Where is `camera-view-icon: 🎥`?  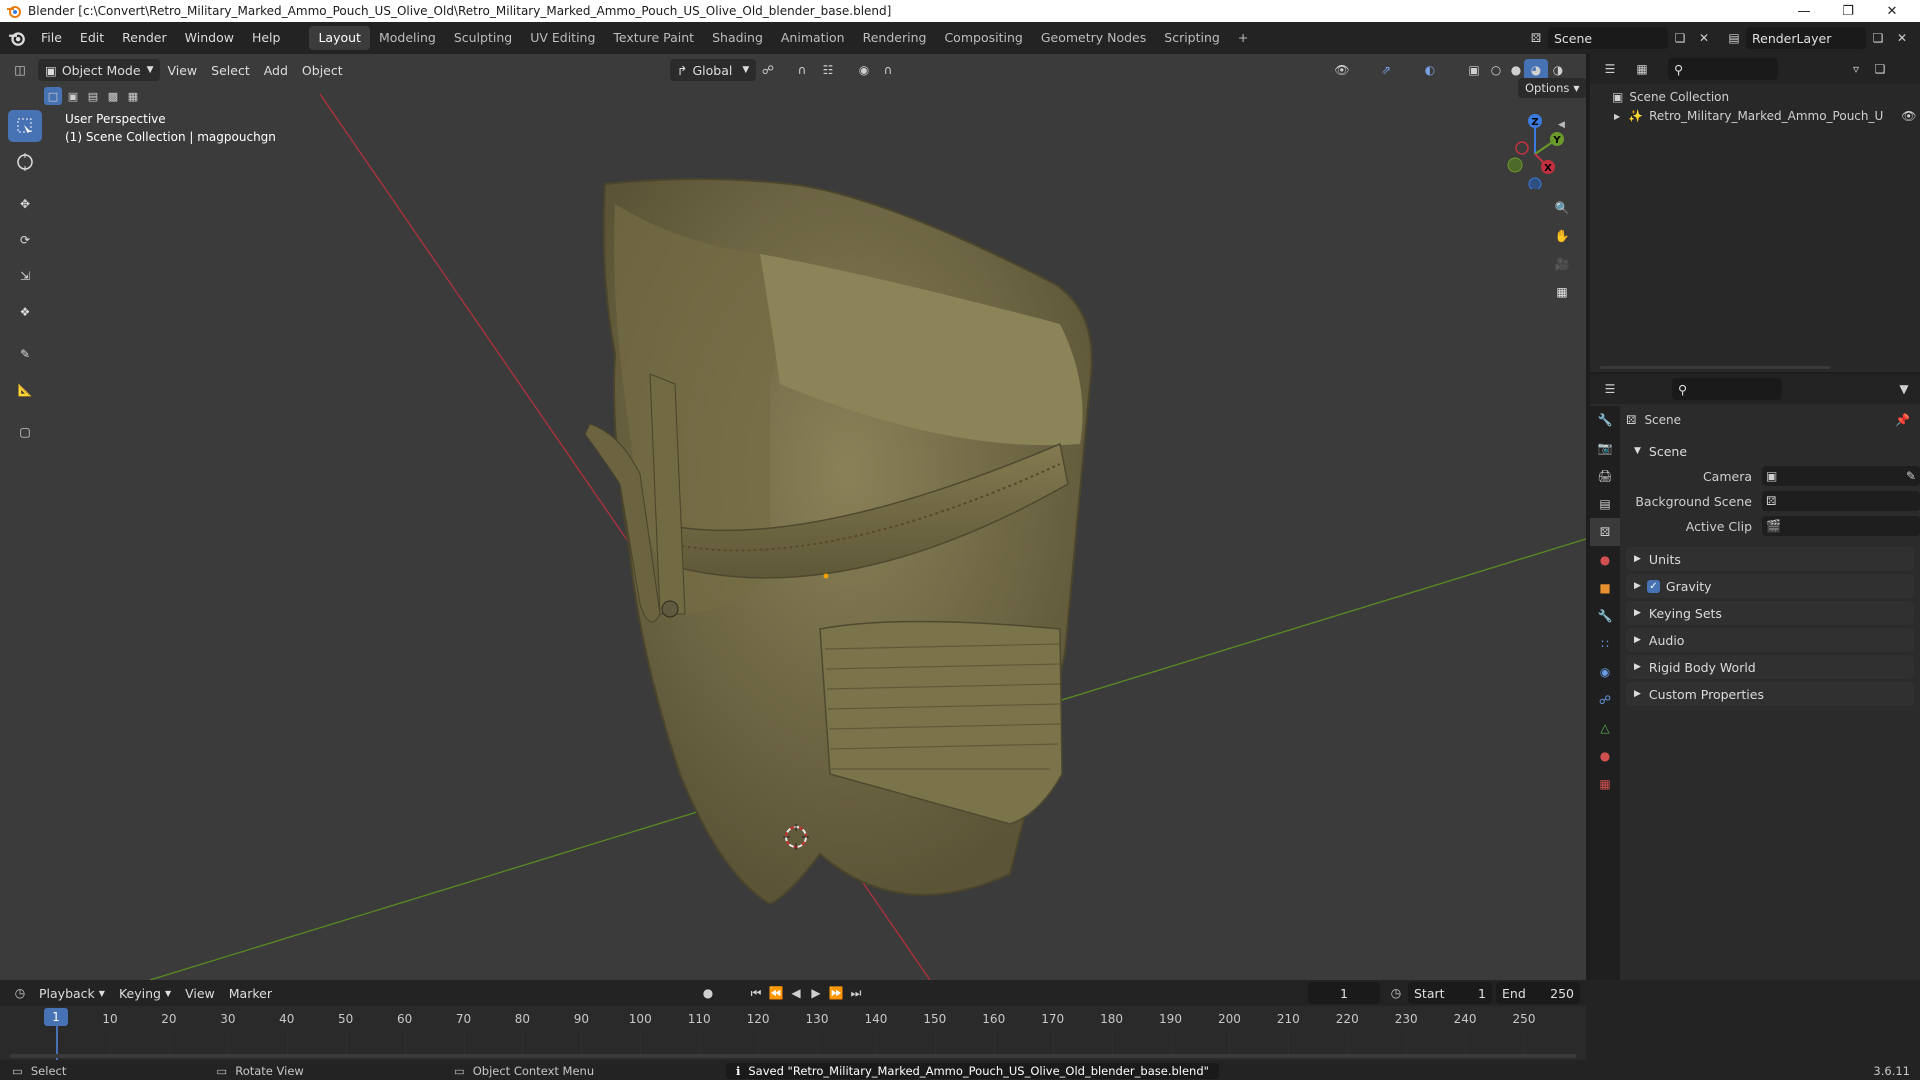 camera-view-icon: 🎥 is located at coordinates (1562, 264).